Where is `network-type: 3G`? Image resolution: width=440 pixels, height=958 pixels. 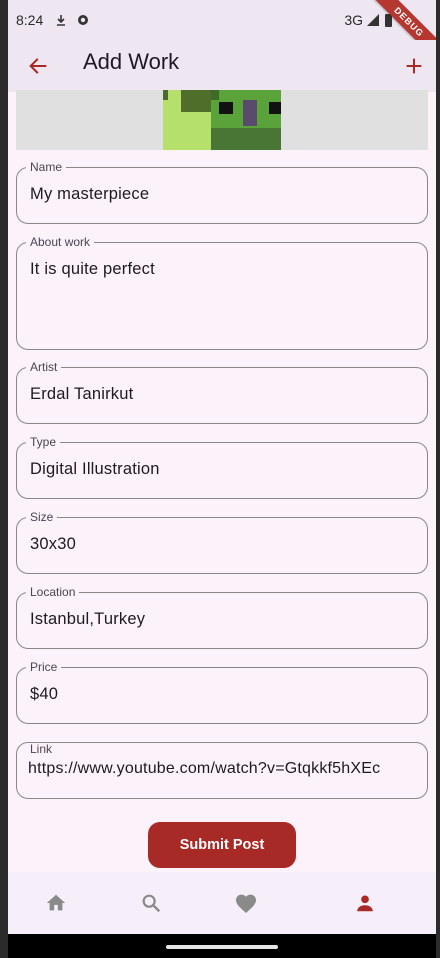
network-type: 3G is located at coordinates (353, 20).